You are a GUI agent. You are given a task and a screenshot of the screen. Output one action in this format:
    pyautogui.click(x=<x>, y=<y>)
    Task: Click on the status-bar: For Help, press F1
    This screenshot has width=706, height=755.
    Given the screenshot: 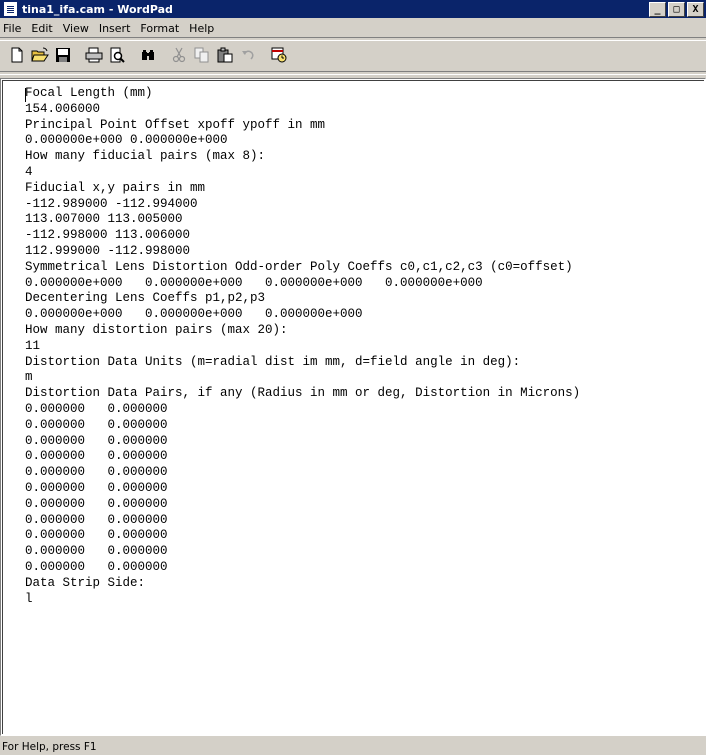 What is the action you would take?
    pyautogui.click(x=353, y=746)
    